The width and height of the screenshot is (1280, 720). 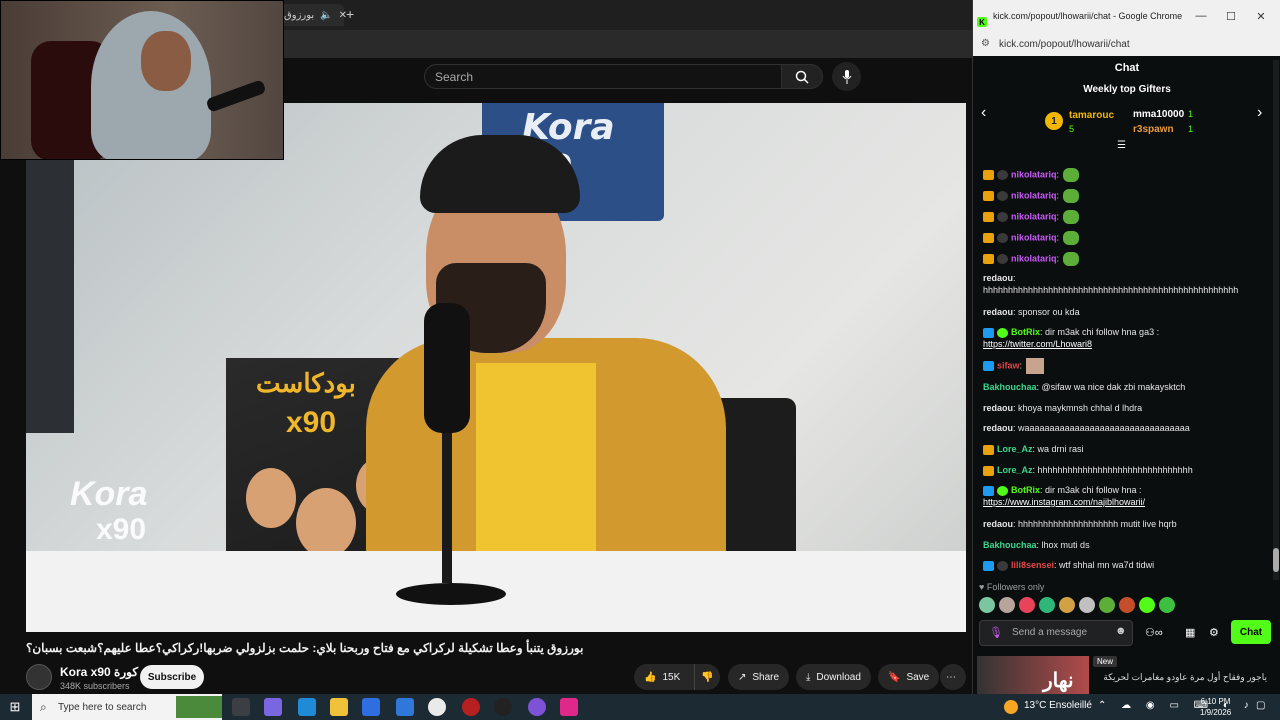 I want to click on discord-icon, so click(x=537, y=707).